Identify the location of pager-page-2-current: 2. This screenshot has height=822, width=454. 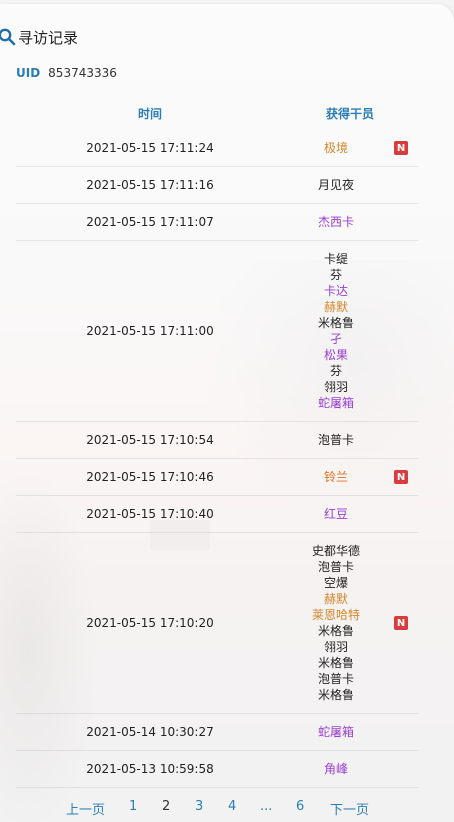
(166, 806).